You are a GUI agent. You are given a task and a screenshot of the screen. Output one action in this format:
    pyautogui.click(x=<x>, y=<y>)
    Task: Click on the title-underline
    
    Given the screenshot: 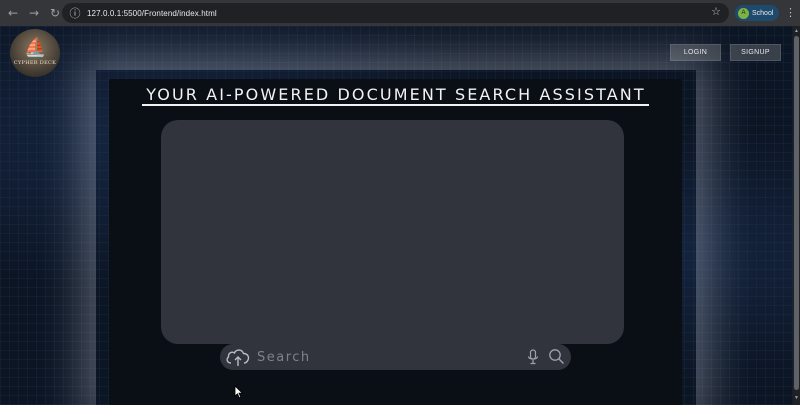 What is the action you would take?
    pyautogui.click(x=395, y=105)
    